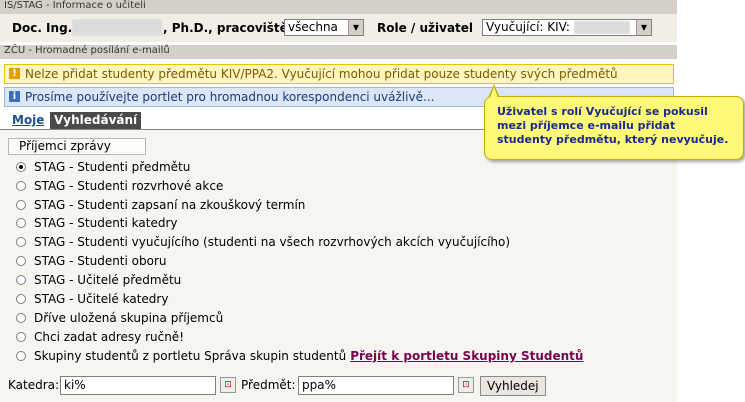 Image resolution: width=745 pixels, height=402 pixels. What do you see at coordinates (225, 28) in the screenshot?
I see `teacher-name-suffix: , Ph.D., pracoviště` at bounding box center [225, 28].